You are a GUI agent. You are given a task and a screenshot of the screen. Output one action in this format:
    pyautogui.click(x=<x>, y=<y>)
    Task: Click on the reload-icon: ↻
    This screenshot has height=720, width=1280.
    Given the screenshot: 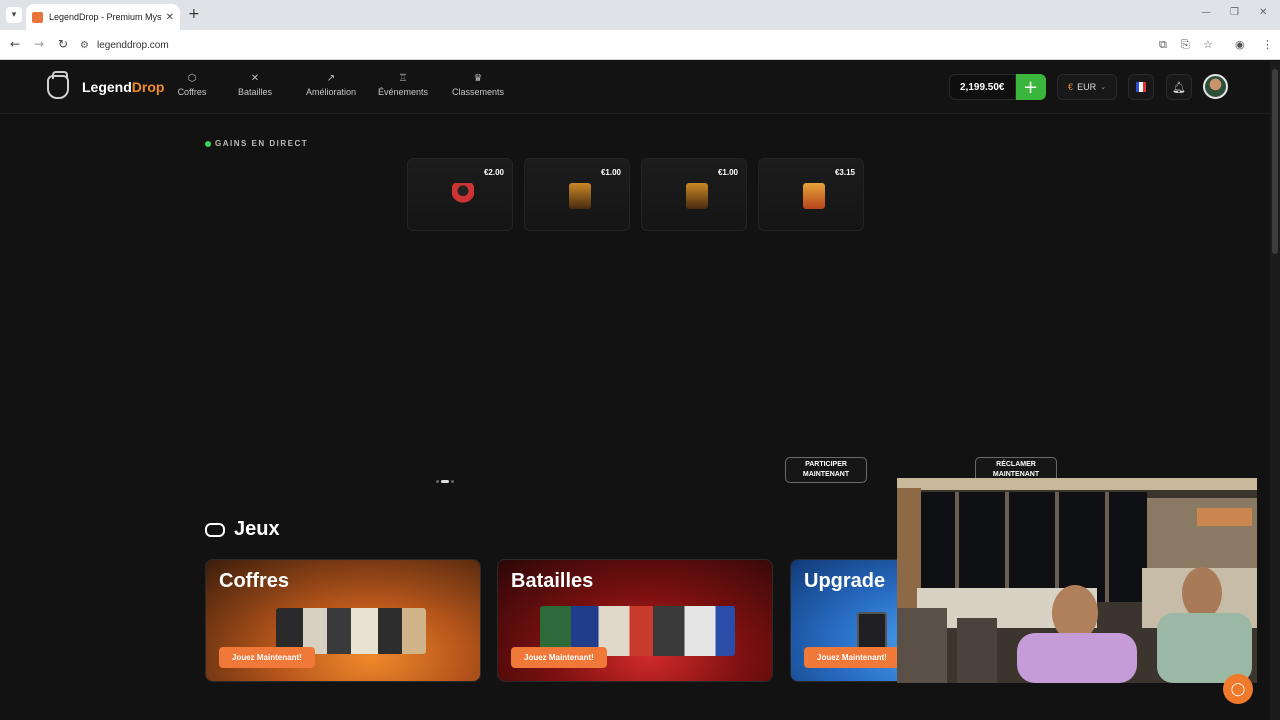 What is the action you would take?
    pyautogui.click(x=63, y=44)
    